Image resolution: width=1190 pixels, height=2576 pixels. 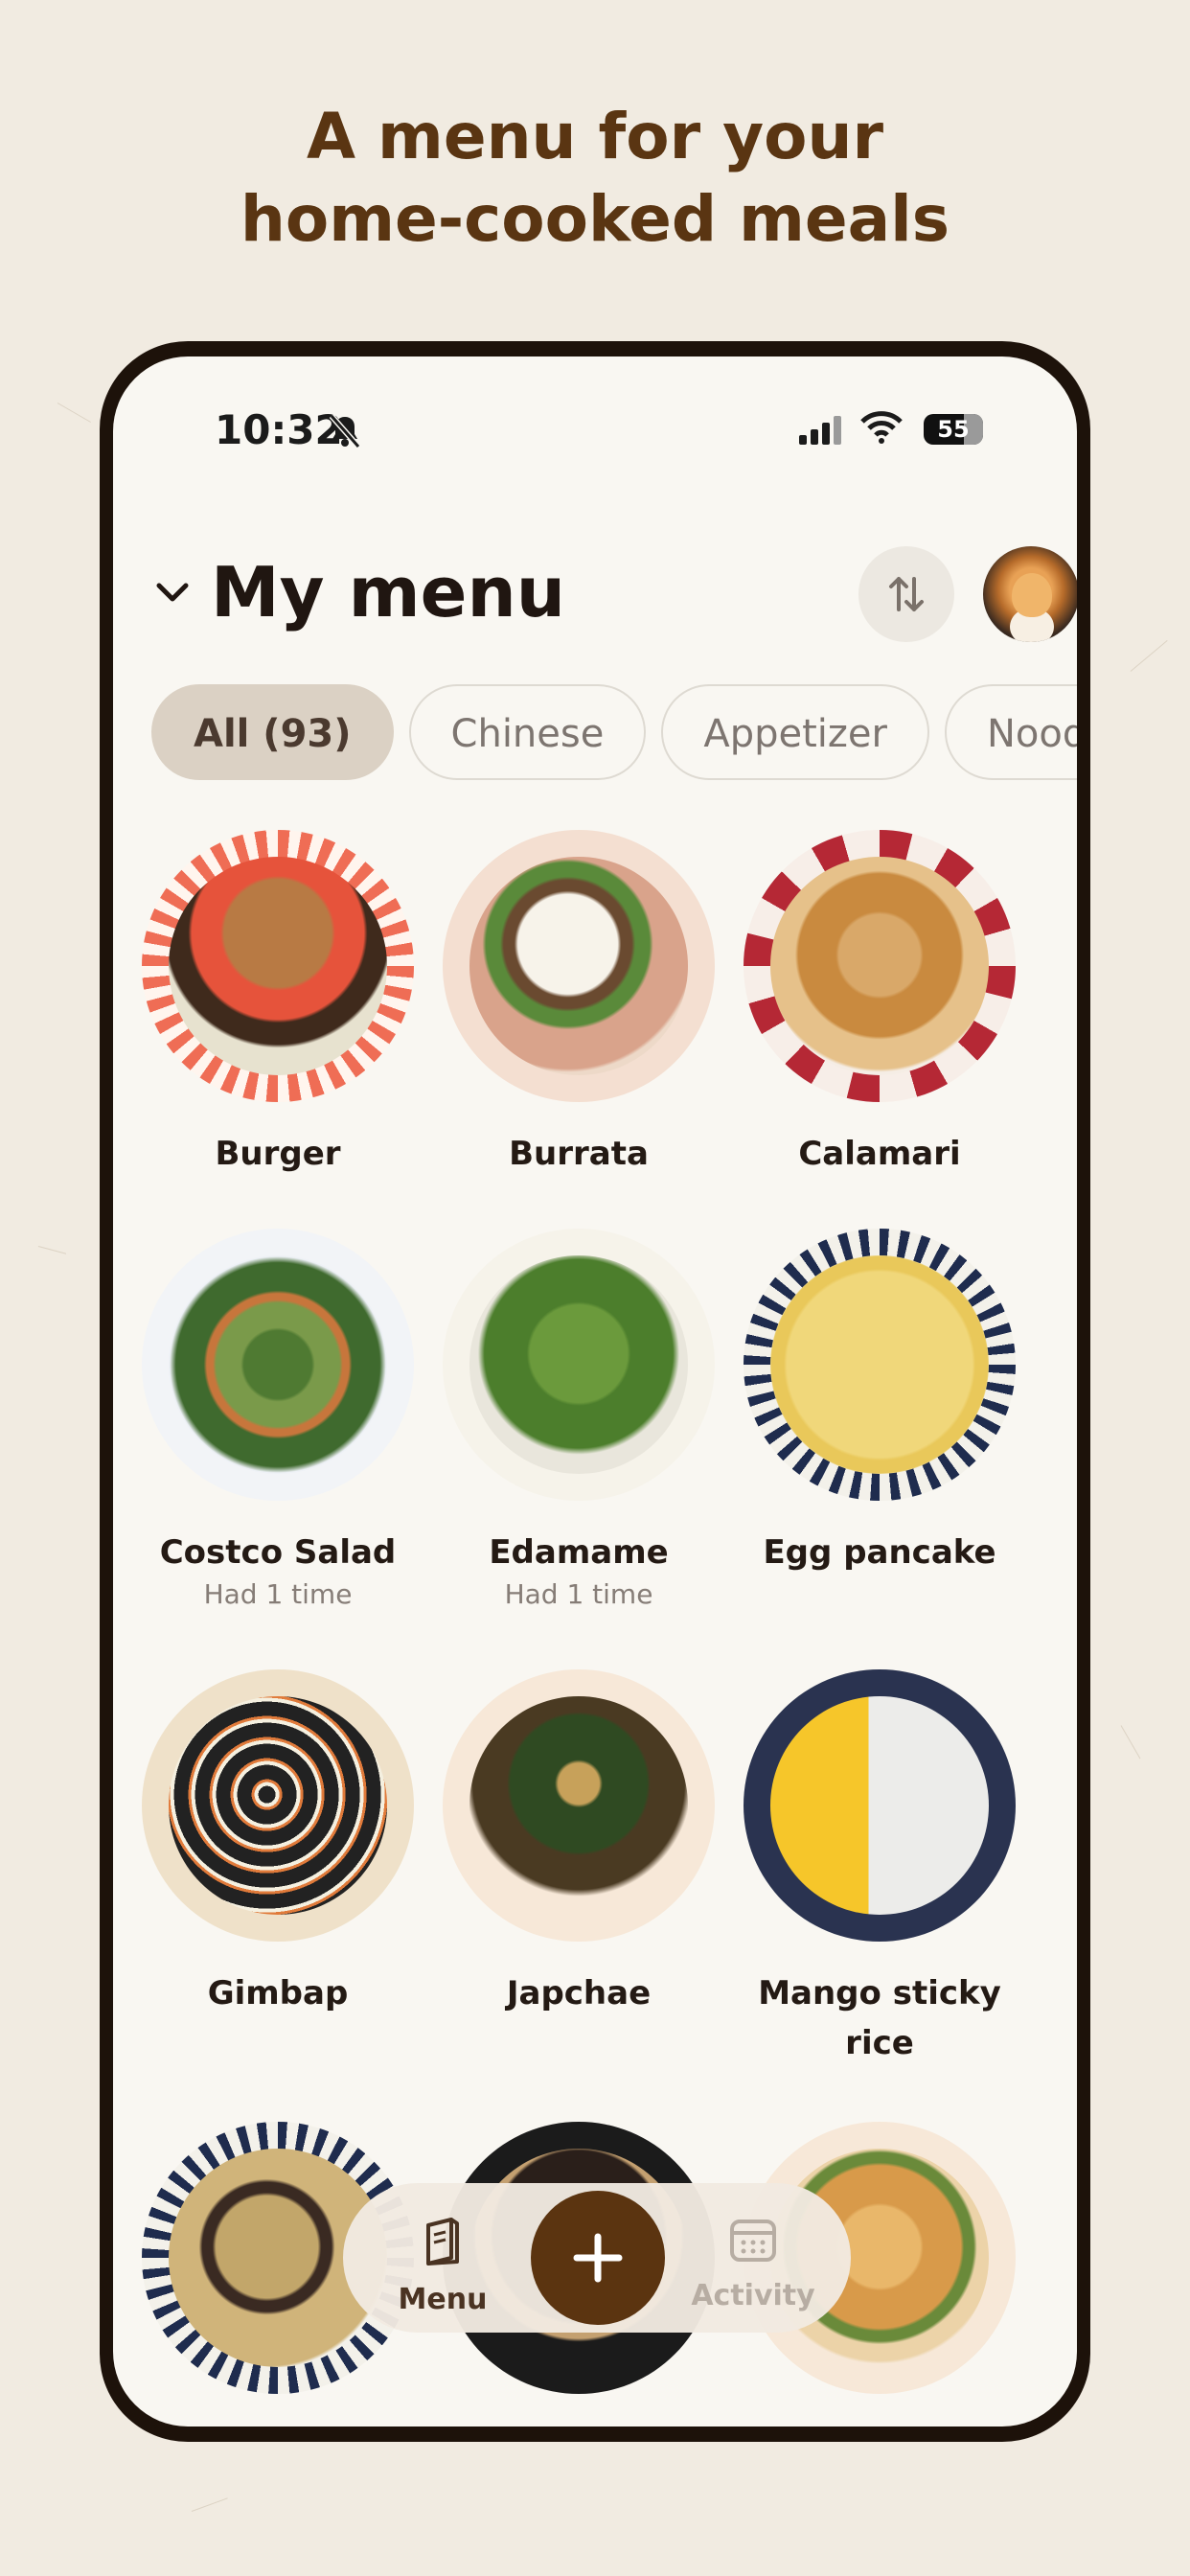 I want to click on battery-icon: 55, so click(x=953, y=429).